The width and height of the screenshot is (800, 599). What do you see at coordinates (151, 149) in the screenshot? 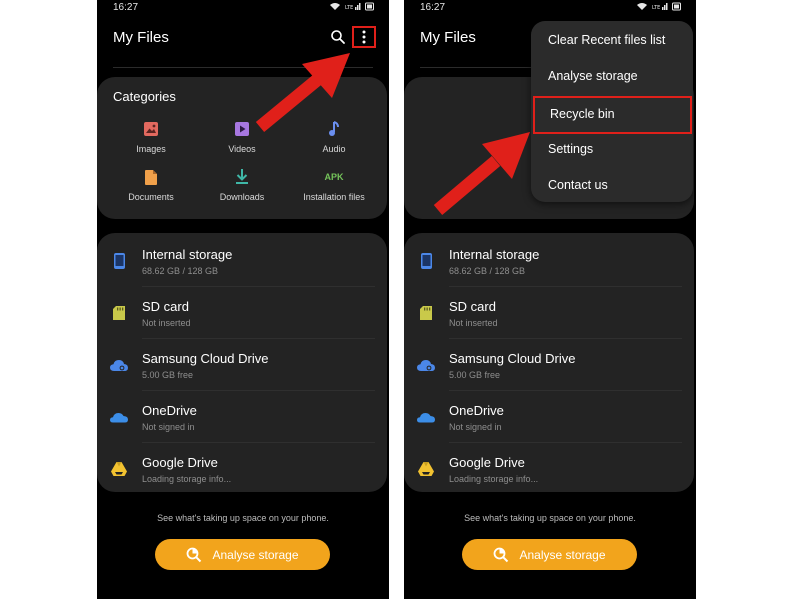
I see `category-label: Images` at bounding box center [151, 149].